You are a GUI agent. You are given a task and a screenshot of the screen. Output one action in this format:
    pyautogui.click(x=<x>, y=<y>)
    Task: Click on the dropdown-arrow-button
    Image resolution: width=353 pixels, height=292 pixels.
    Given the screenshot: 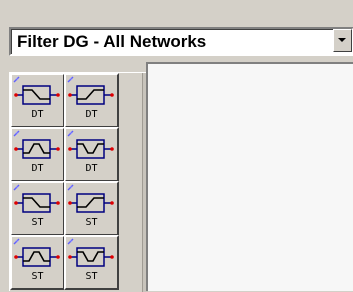 What is the action you would take?
    pyautogui.click(x=342, y=40)
    